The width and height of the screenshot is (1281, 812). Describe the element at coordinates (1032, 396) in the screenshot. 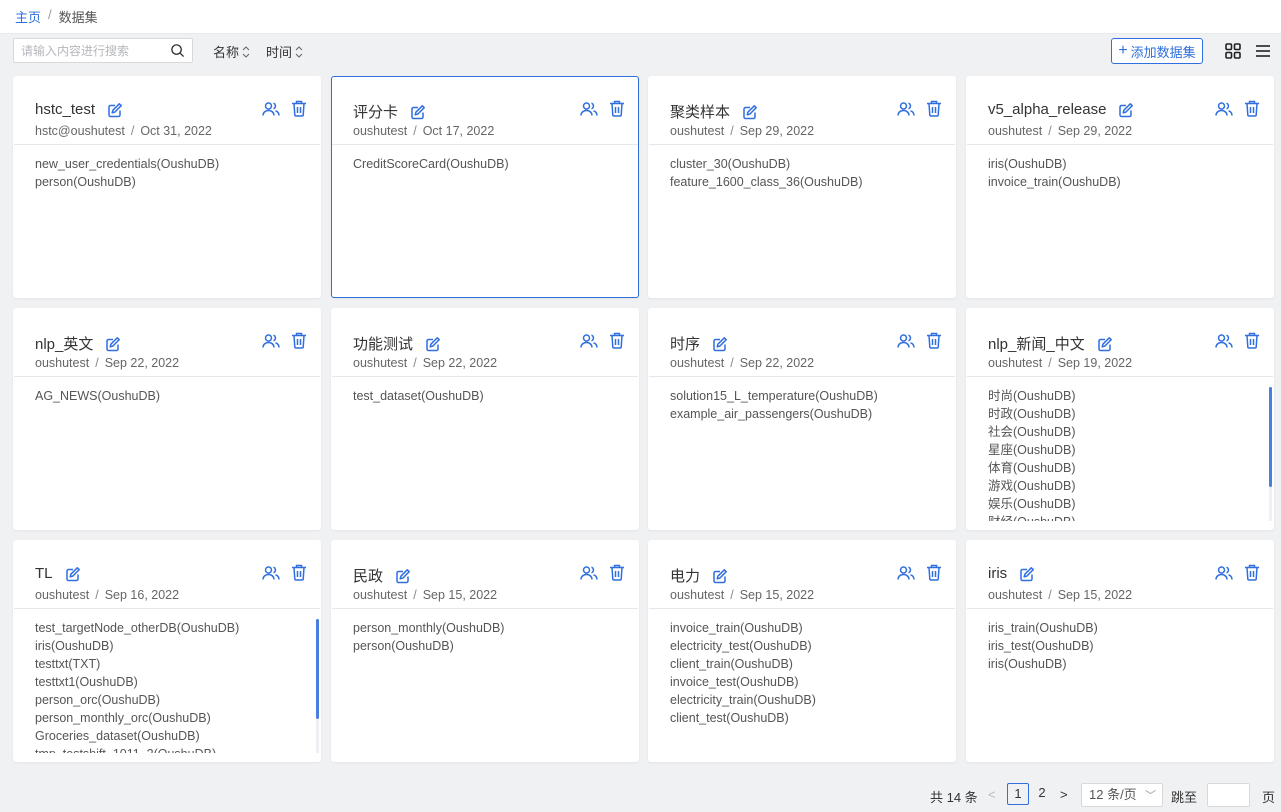

I see `dataset-table-item: 时尚(OushuDB)` at that location.